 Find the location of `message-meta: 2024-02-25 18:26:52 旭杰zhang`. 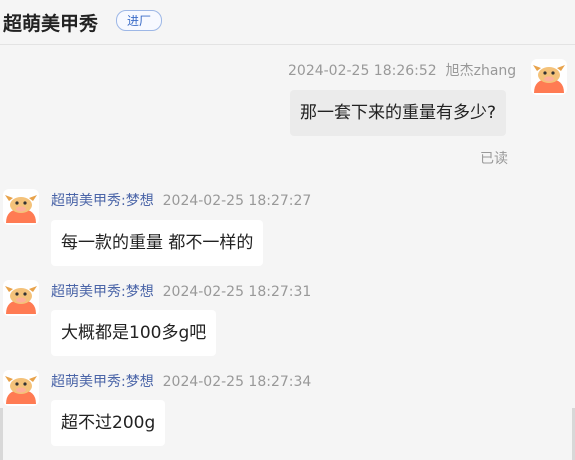

message-meta: 2024-02-25 18:26:52 旭杰zhang is located at coordinates (402, 70).